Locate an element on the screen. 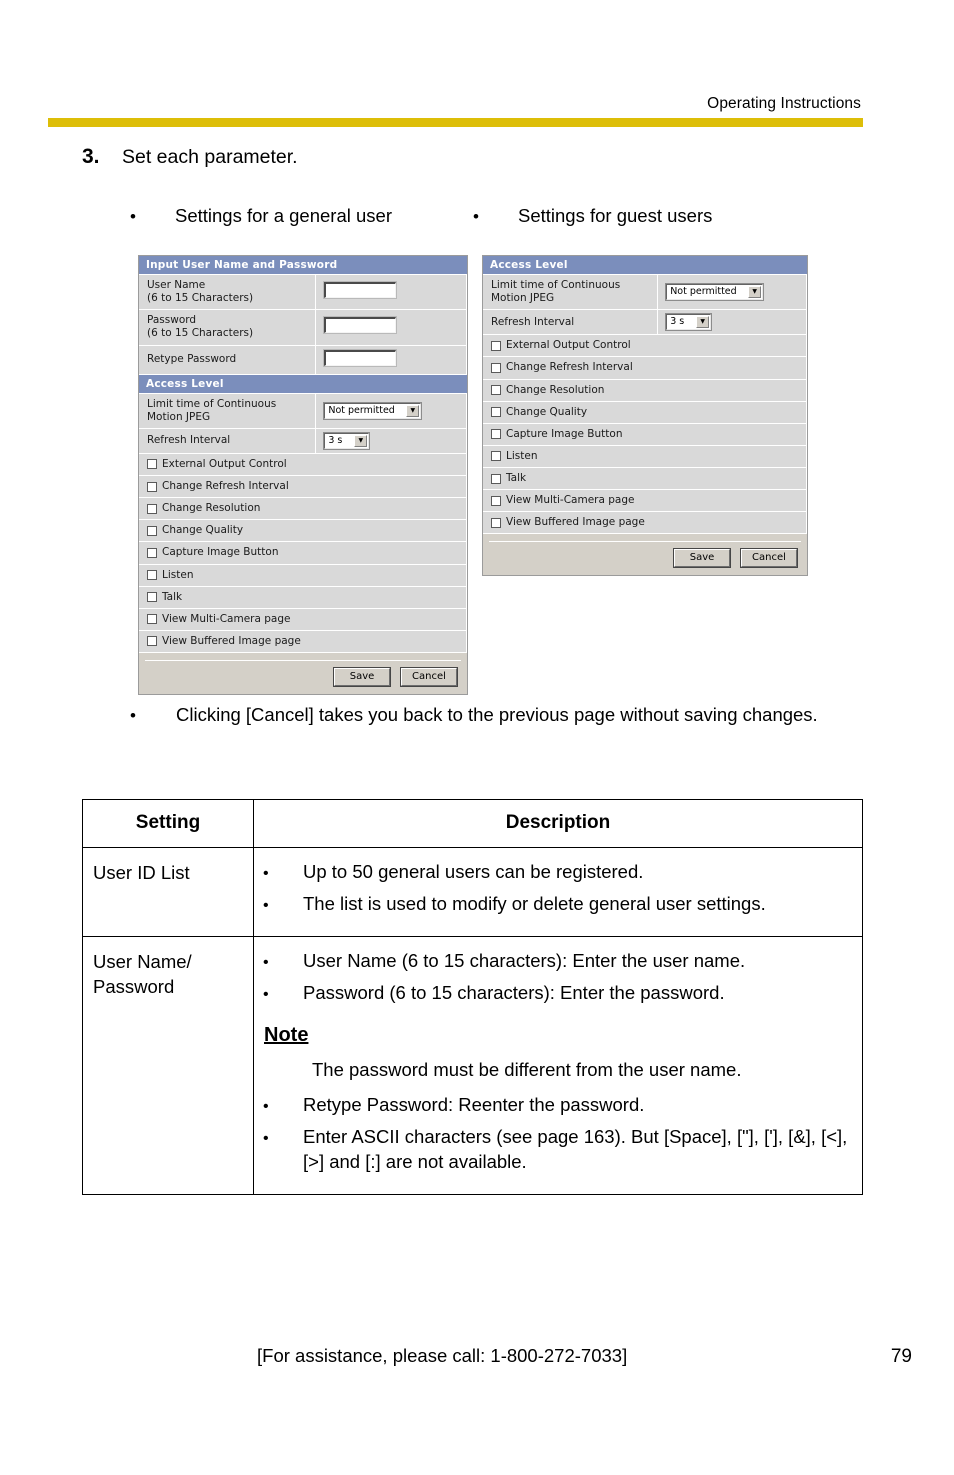 The image size is (954, 1475). checkbox-label: Listen is located at coordinates (522, 455).